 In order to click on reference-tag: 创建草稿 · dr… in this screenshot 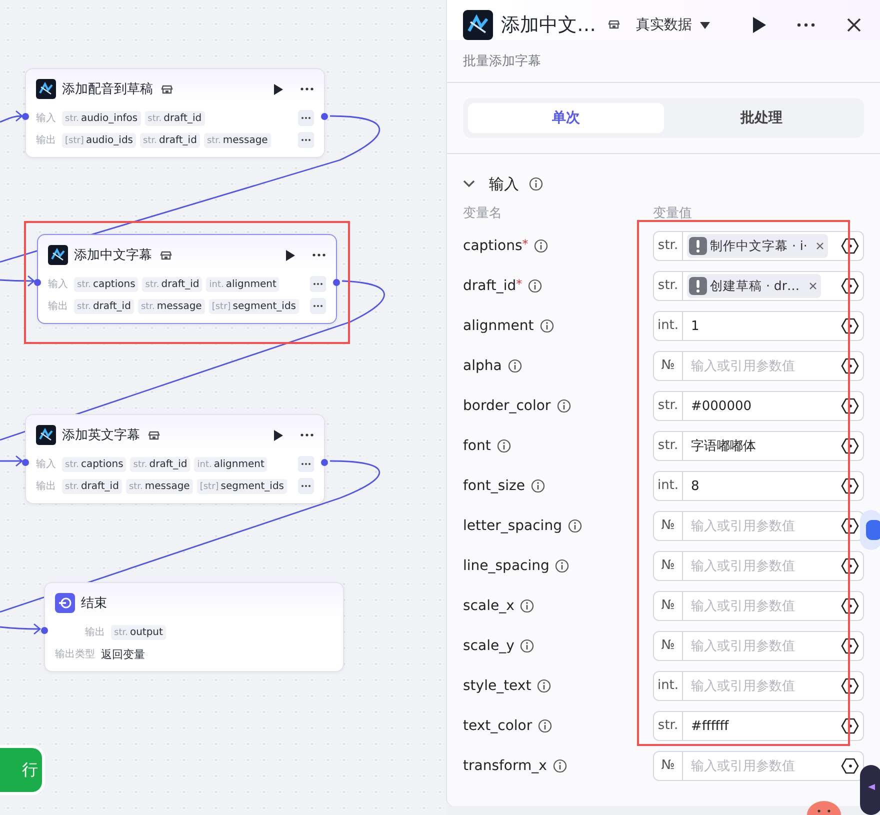, I will do `click(753, 286)`.